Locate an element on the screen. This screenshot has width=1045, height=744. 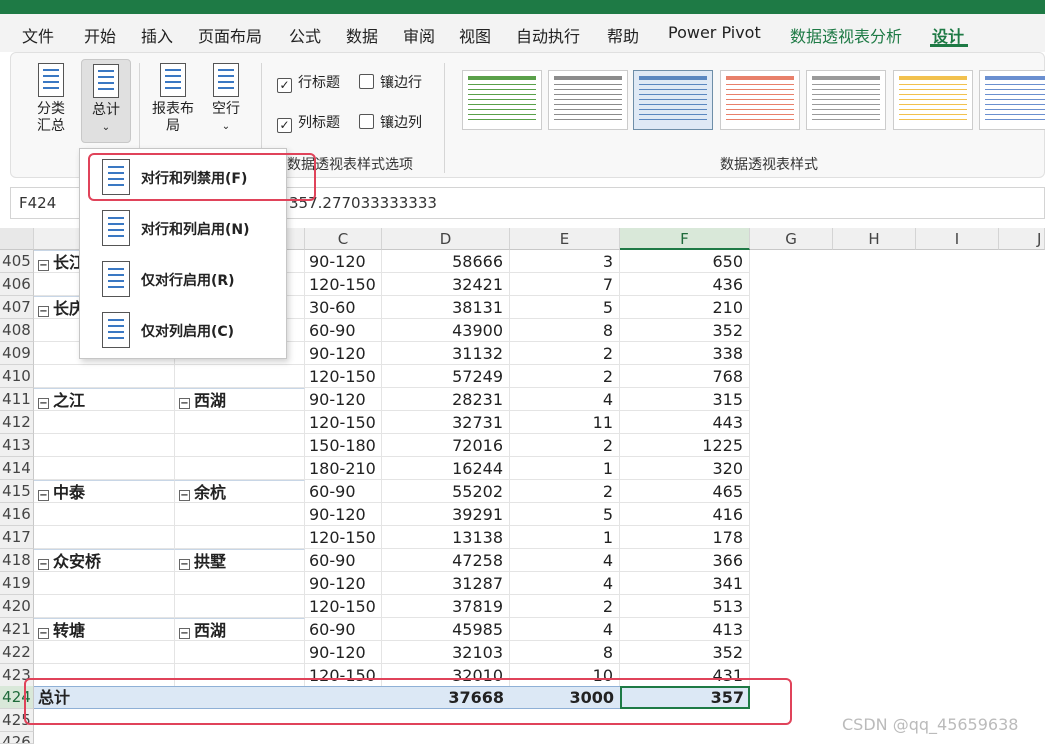
row-headers-checkbox: ✓ 行标题 is located at coordinates (308, 82).